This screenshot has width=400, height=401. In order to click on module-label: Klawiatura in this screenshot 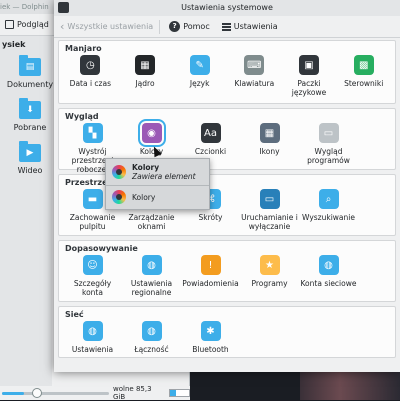, I will do `click(254, 83)`.